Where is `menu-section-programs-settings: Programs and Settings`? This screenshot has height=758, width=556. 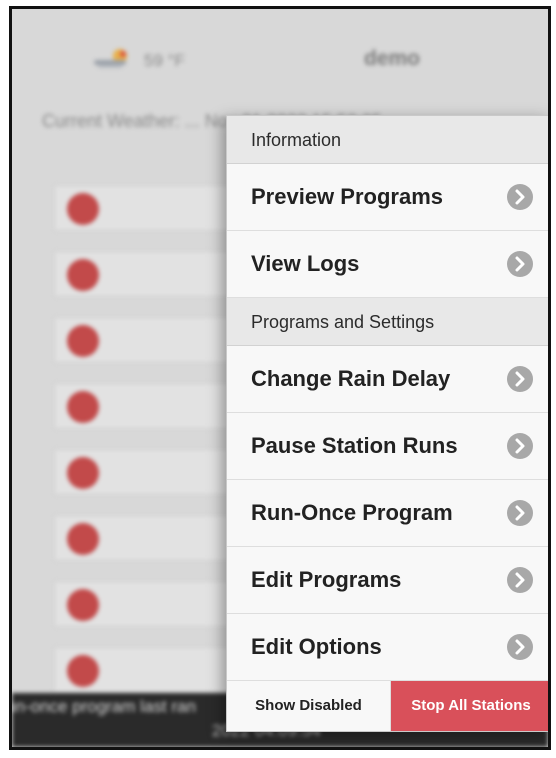 menu-section-programs-settings: Programs and Settings is located at coordinates (387, 322).